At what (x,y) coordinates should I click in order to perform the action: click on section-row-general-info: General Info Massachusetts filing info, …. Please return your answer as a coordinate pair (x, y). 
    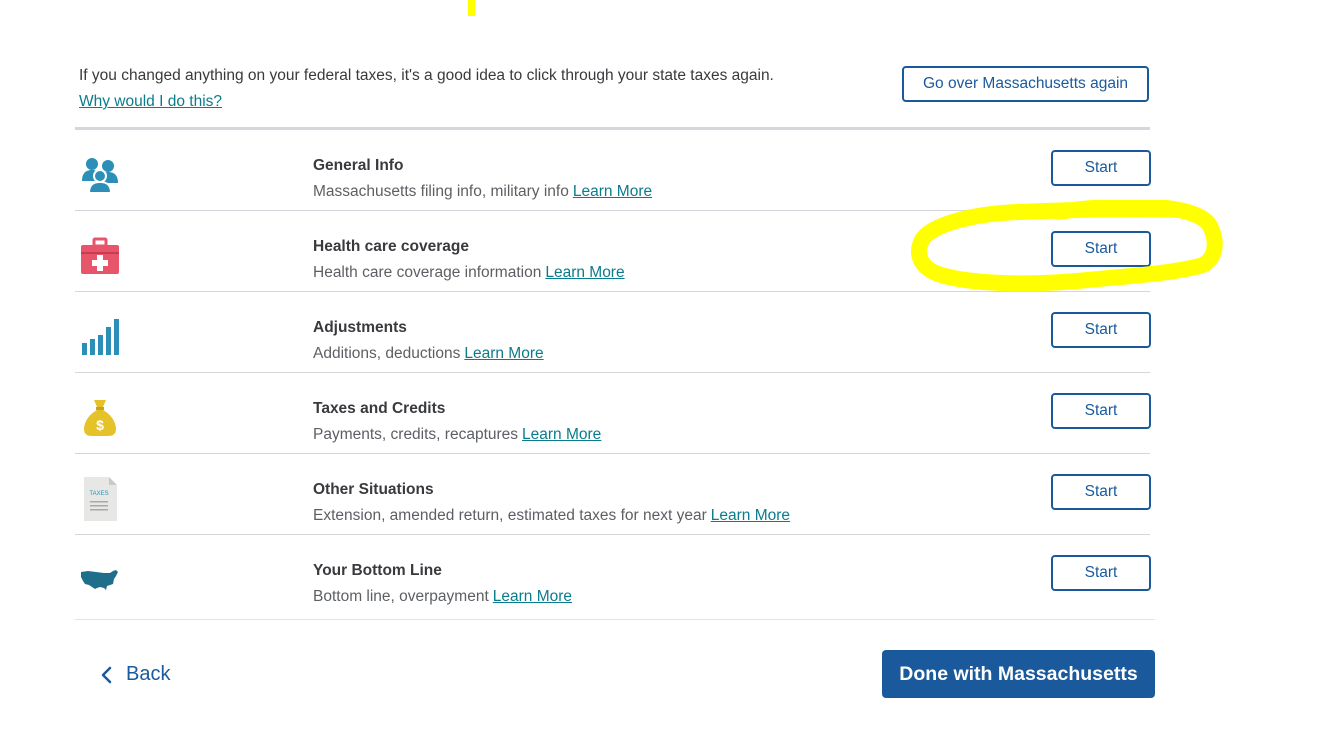
    Looking at the image, I should click on (613, 170).